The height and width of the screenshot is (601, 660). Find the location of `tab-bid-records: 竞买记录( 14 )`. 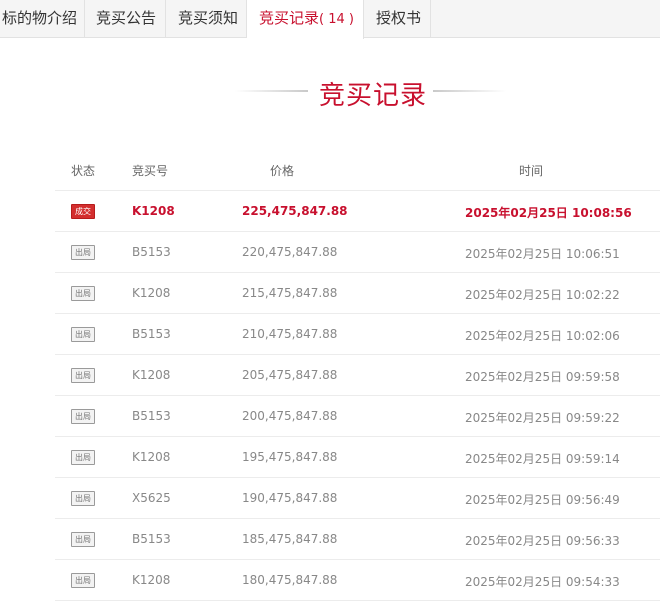

tab-bid-records: 竞买记录( 14 ) is located at coordinates (305, 19).